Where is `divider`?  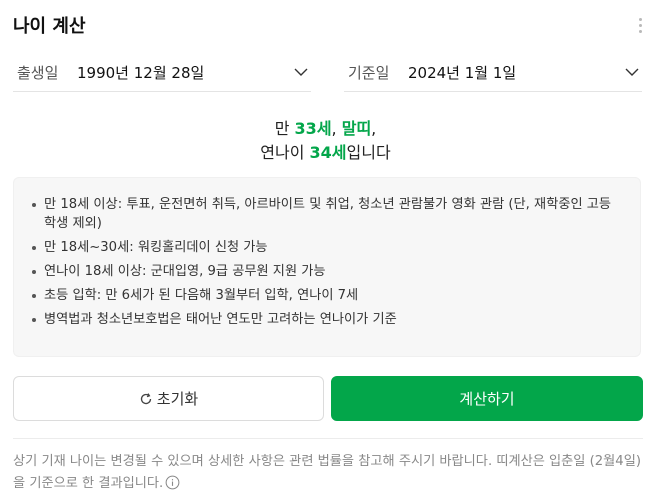 divider is located at coordinates (328, 438).